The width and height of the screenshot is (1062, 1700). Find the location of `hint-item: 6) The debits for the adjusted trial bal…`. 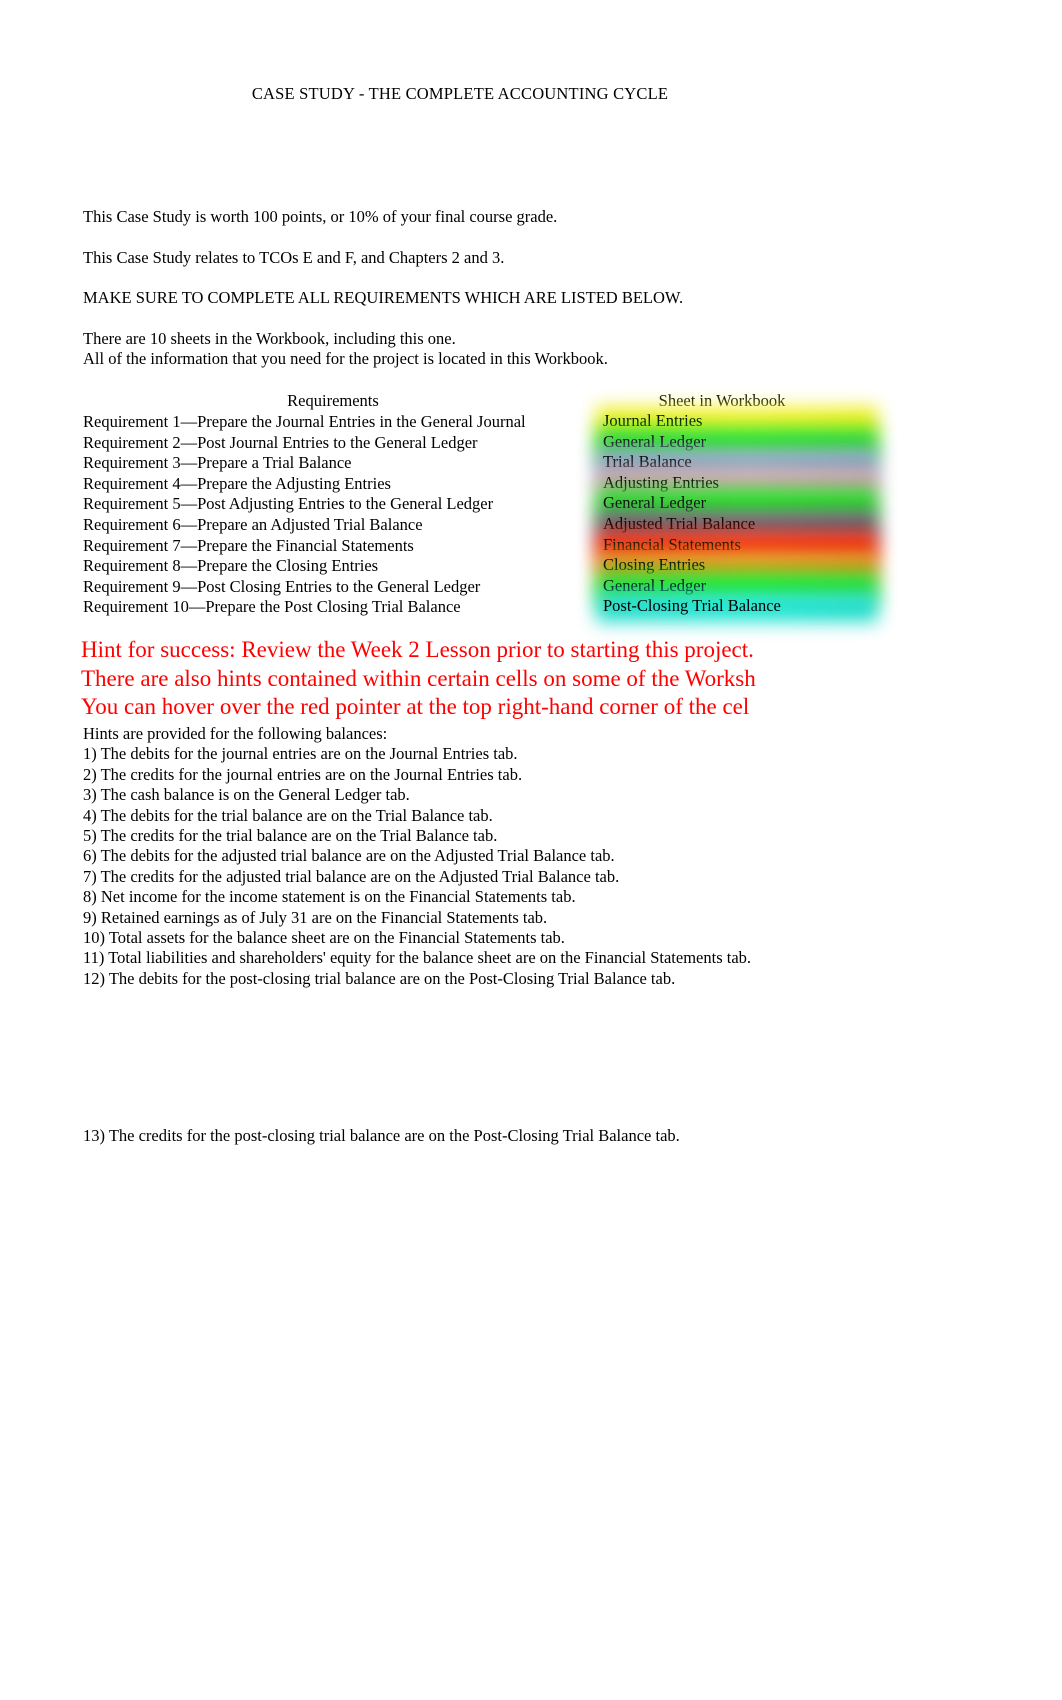

hint-item: 6) The debits for the adjusted trial bal… is located at coordinates (349, 856).